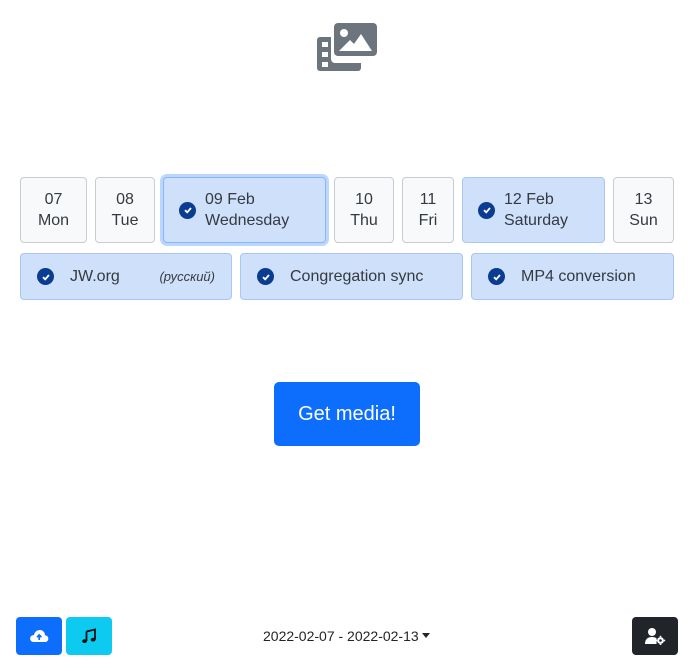  I want to click on congregation-sync-label: Congregation sync, so click(357, 276).